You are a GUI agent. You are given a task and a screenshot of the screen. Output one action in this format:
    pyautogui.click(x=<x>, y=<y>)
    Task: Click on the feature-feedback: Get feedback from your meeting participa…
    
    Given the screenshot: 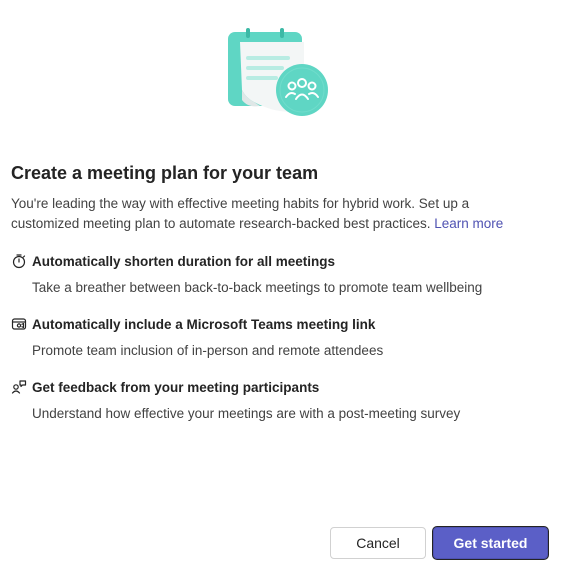 What is the action you would take?
    pyautogui.click(x=281, y=399)
    